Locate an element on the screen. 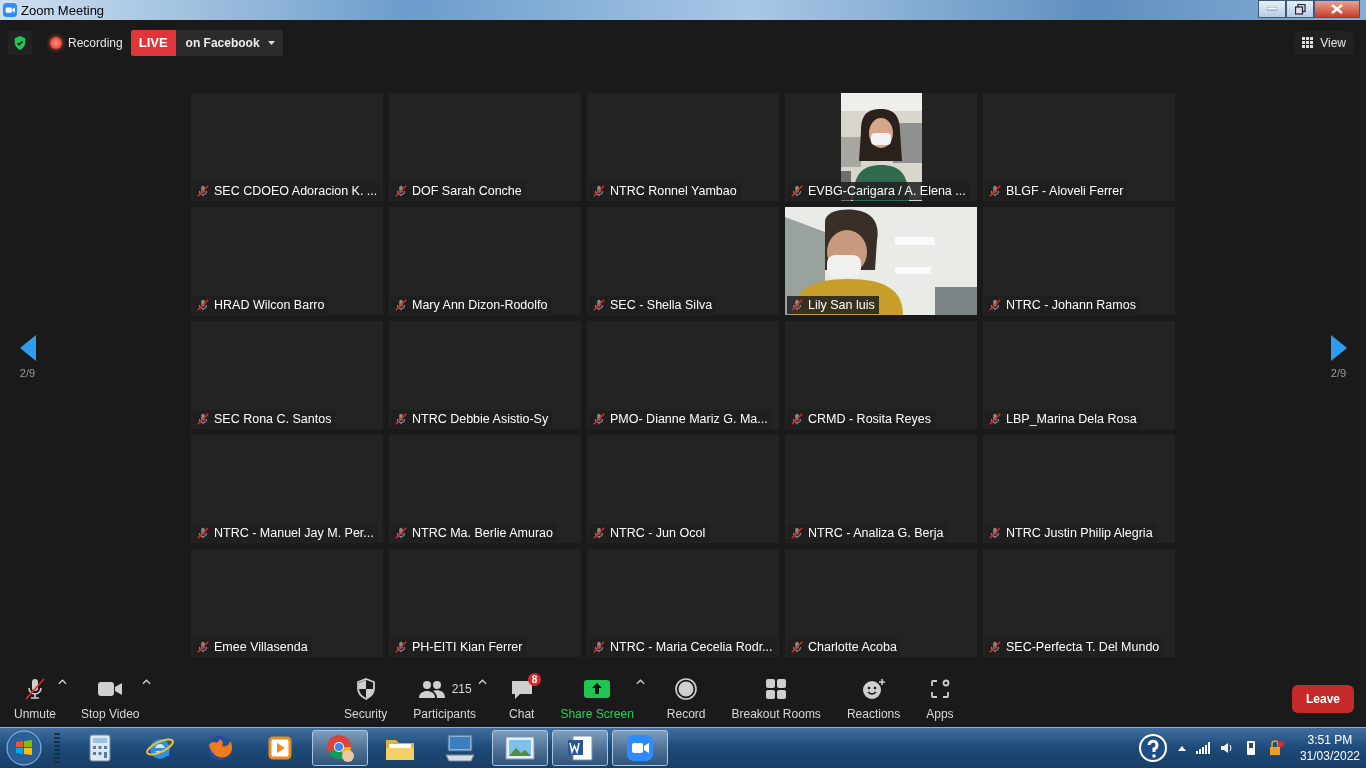  video-tile: PH-EITI Kian Ferrer is located at coordinates (485, 603).